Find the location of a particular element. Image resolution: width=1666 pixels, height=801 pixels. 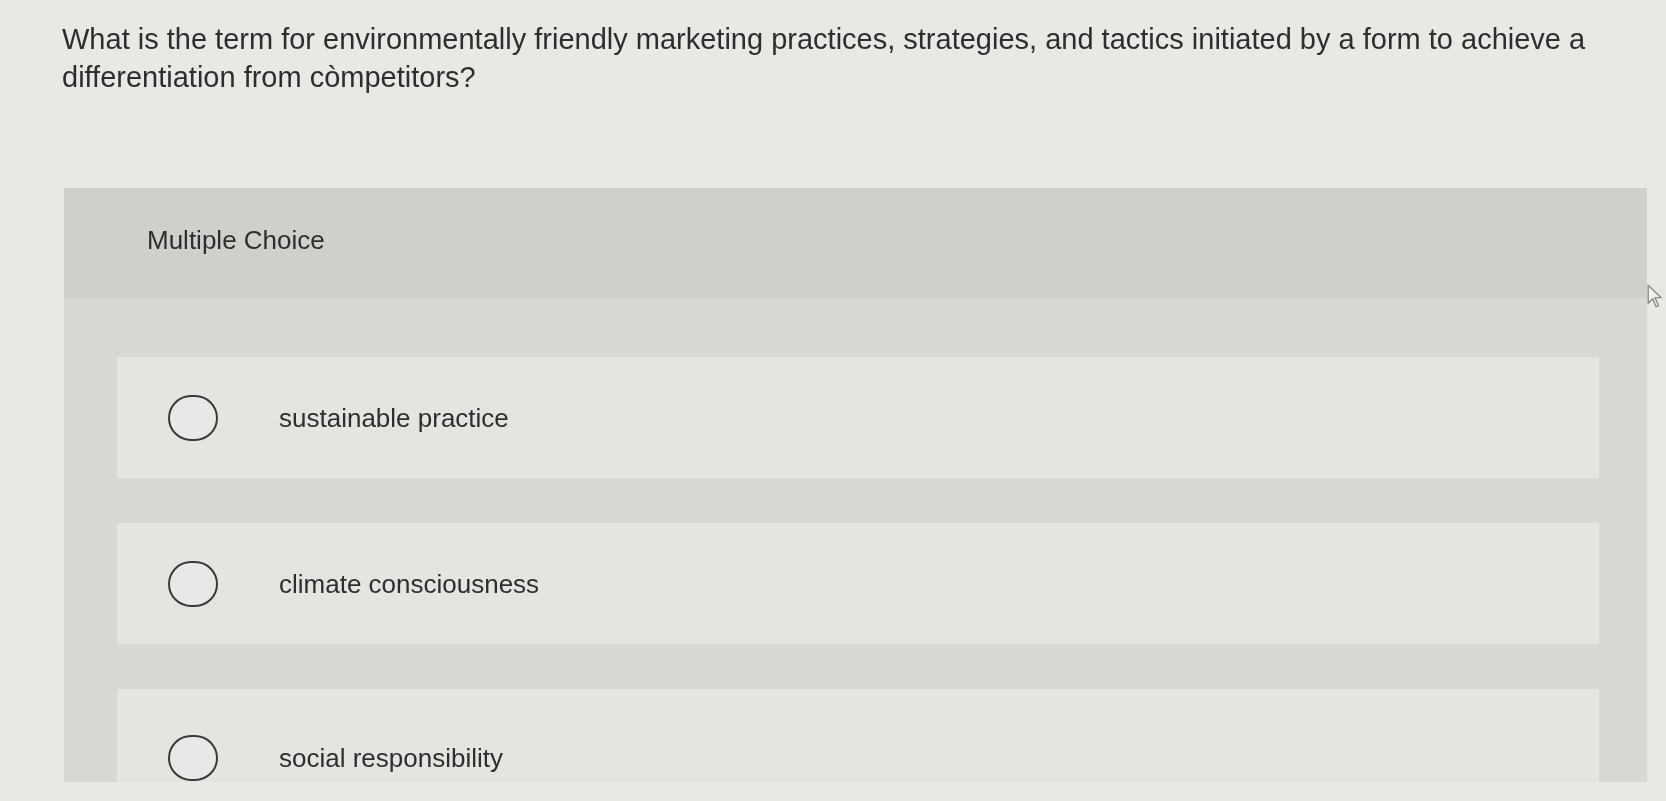

answer-option-card: climate consciousness is located at coordinates (858, 583).